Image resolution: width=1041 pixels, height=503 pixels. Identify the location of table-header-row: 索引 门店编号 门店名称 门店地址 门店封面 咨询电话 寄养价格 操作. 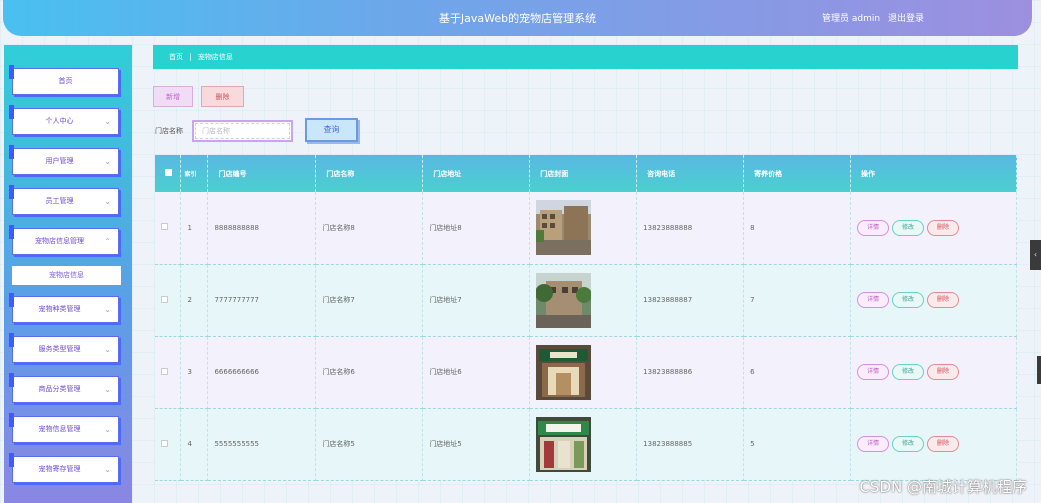
(586, 173).